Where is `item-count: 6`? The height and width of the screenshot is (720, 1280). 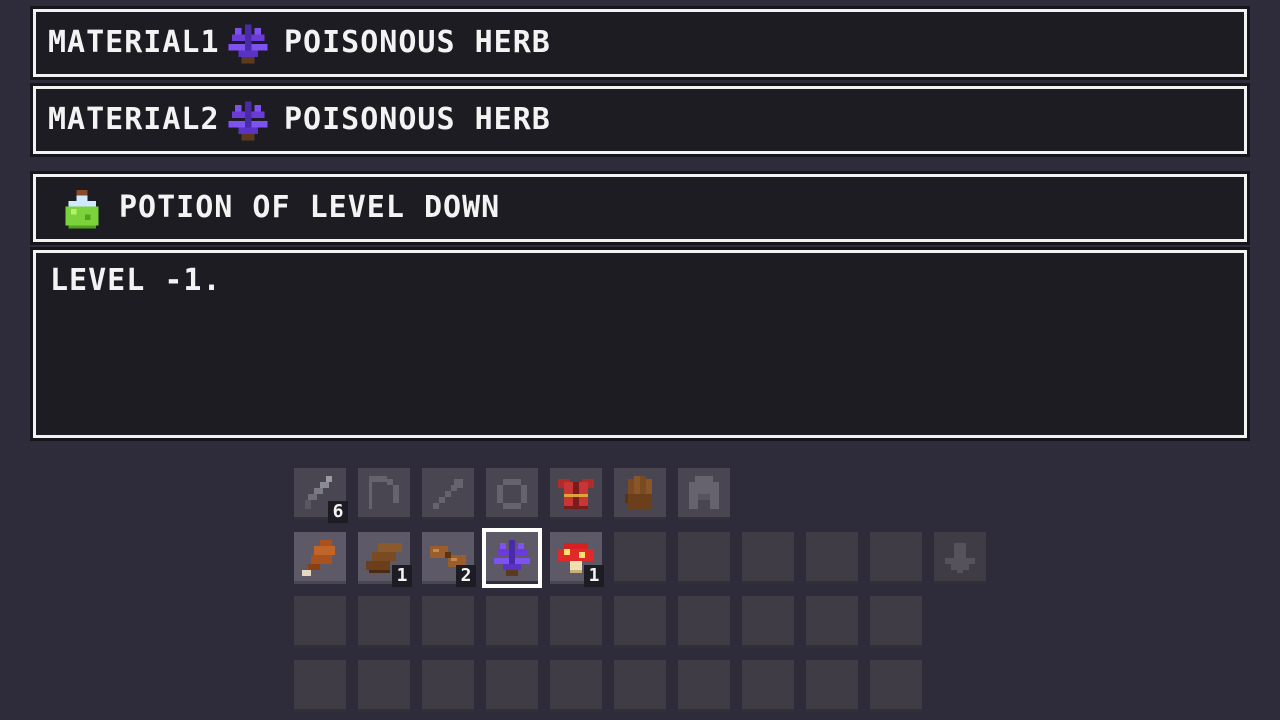
item-count: 6 is located at coordinates (338, 512).